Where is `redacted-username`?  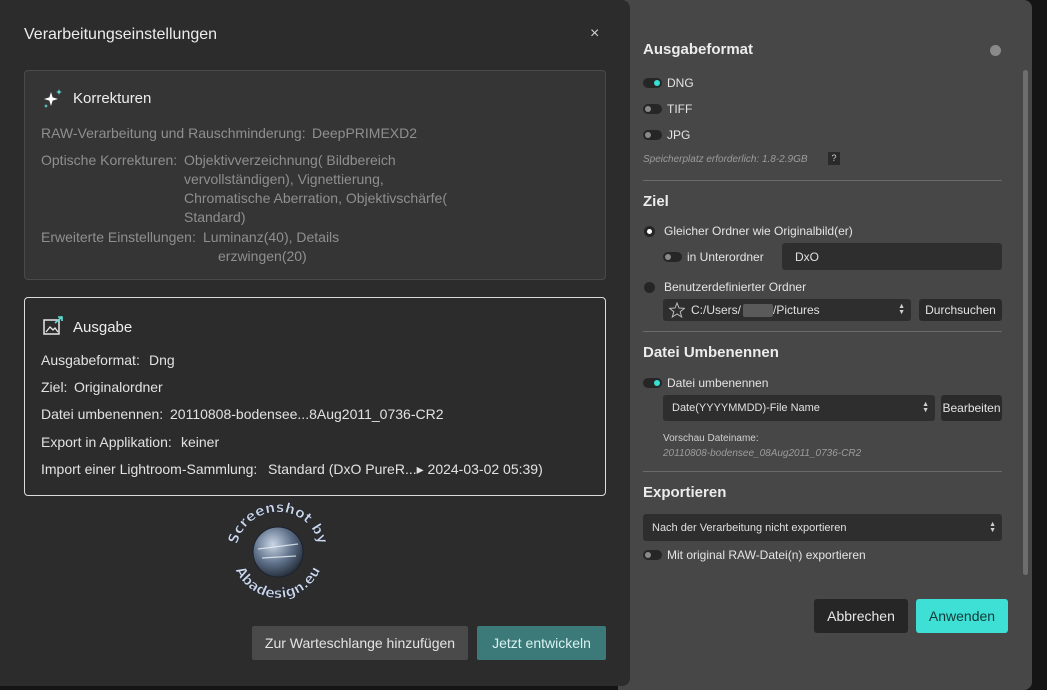 redacted-username is located at coordinates (758, 310).